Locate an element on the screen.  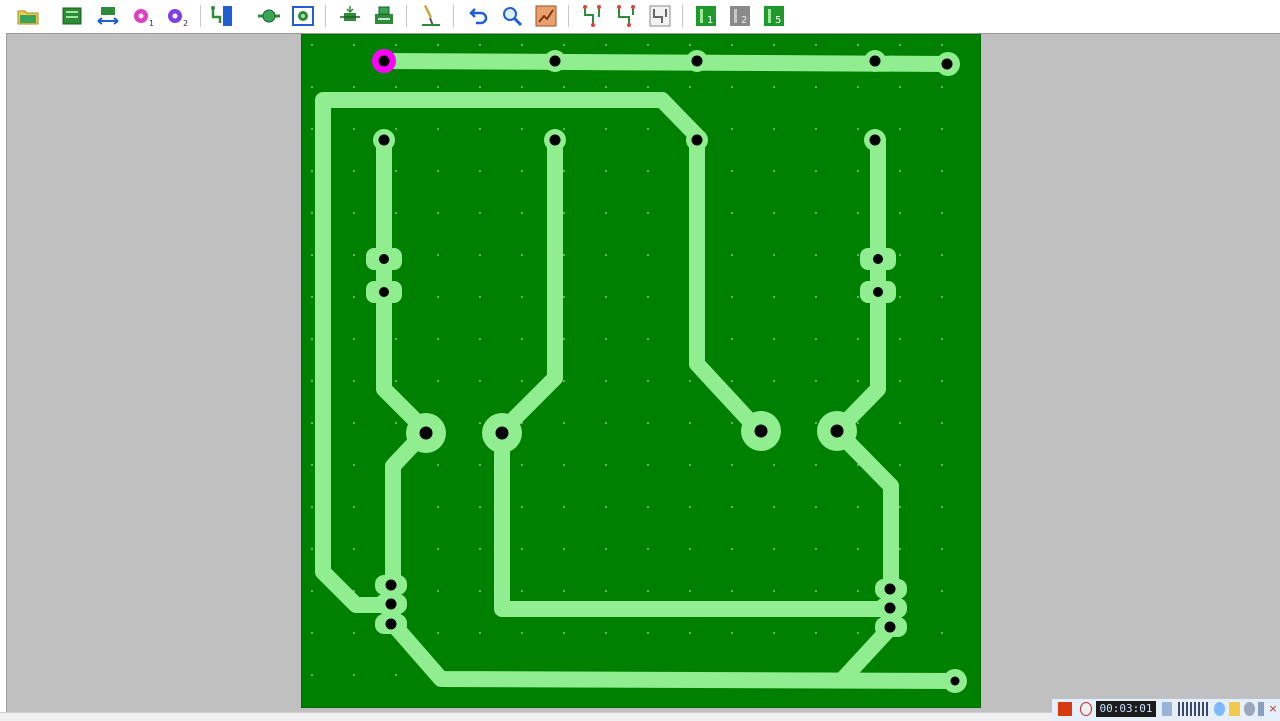
route-button is located at coordinates (222, 16).